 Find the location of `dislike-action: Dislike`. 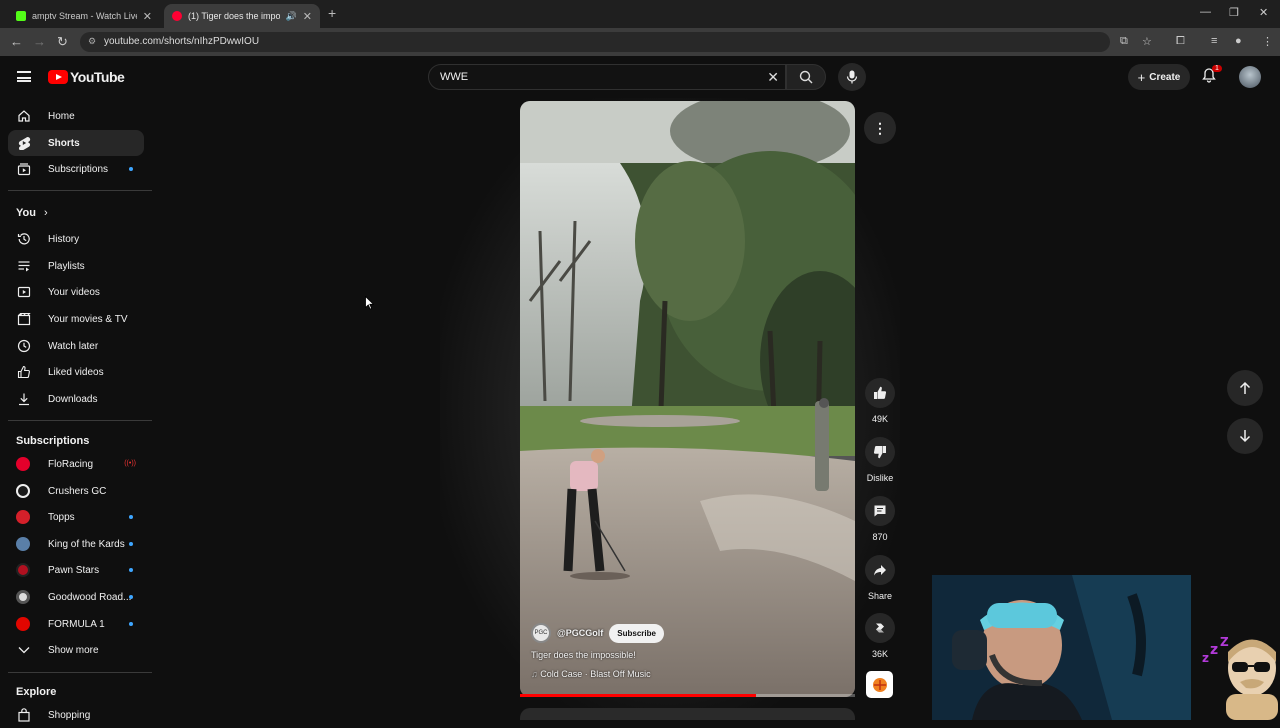

dislike-action: Dislike is located at coordinates (880, 460).